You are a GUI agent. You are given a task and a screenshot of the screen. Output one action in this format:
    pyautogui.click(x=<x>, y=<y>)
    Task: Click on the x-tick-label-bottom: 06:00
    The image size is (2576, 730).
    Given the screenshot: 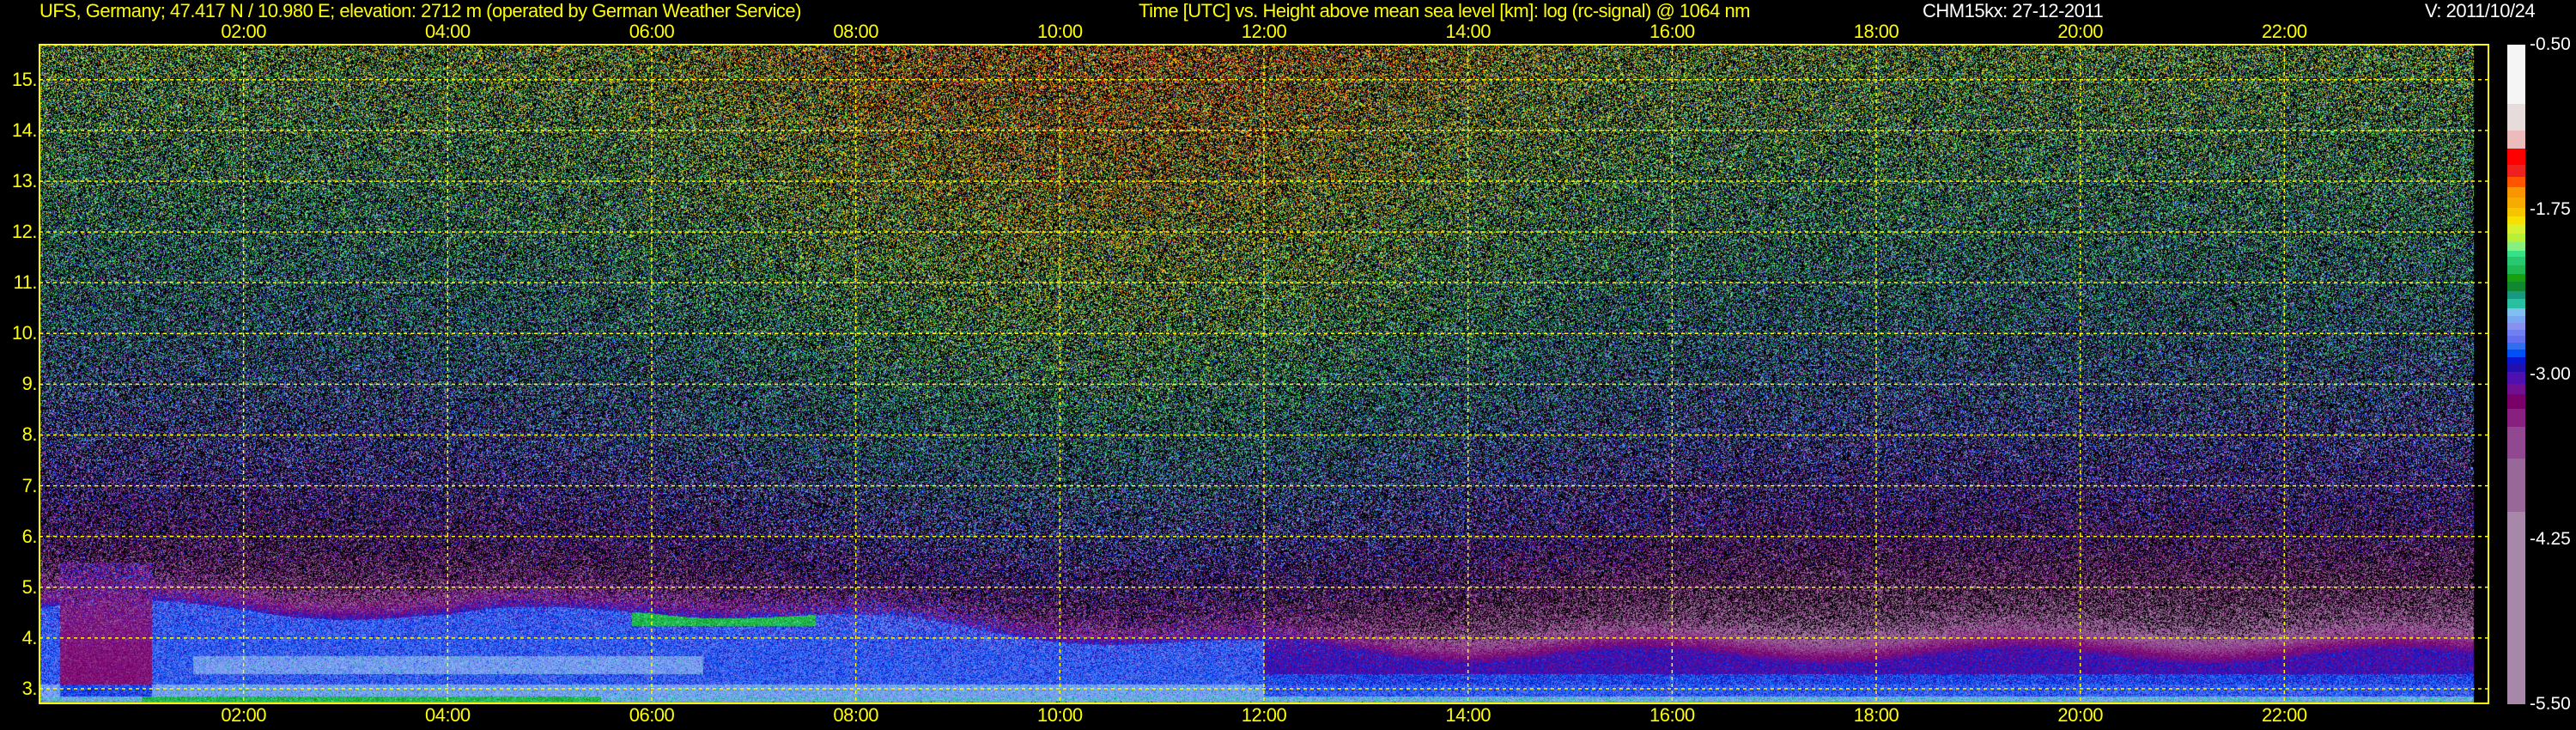 What is the action you would take?
    pyautogui.click(x=652, y=715)
    